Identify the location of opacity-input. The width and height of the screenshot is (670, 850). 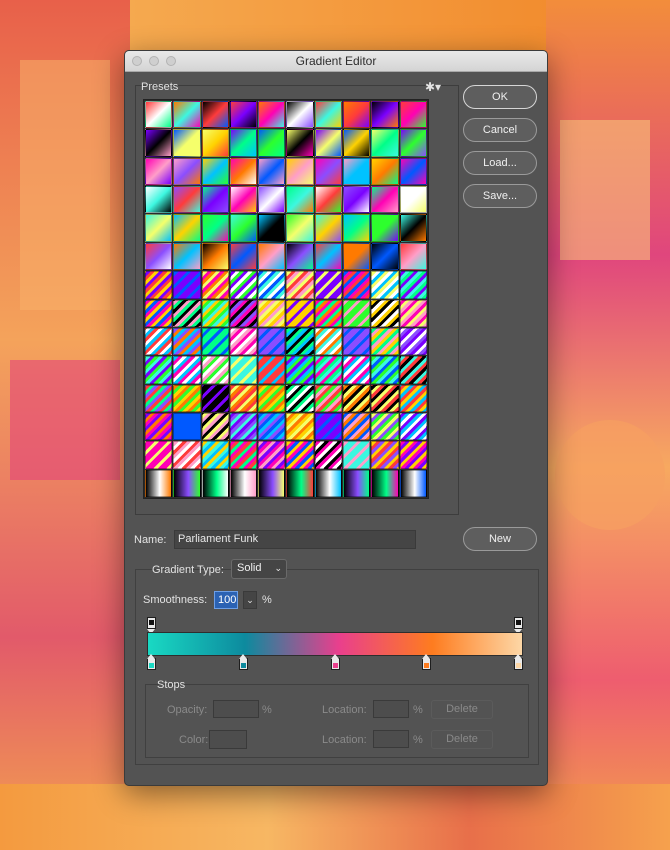
(236, 709).